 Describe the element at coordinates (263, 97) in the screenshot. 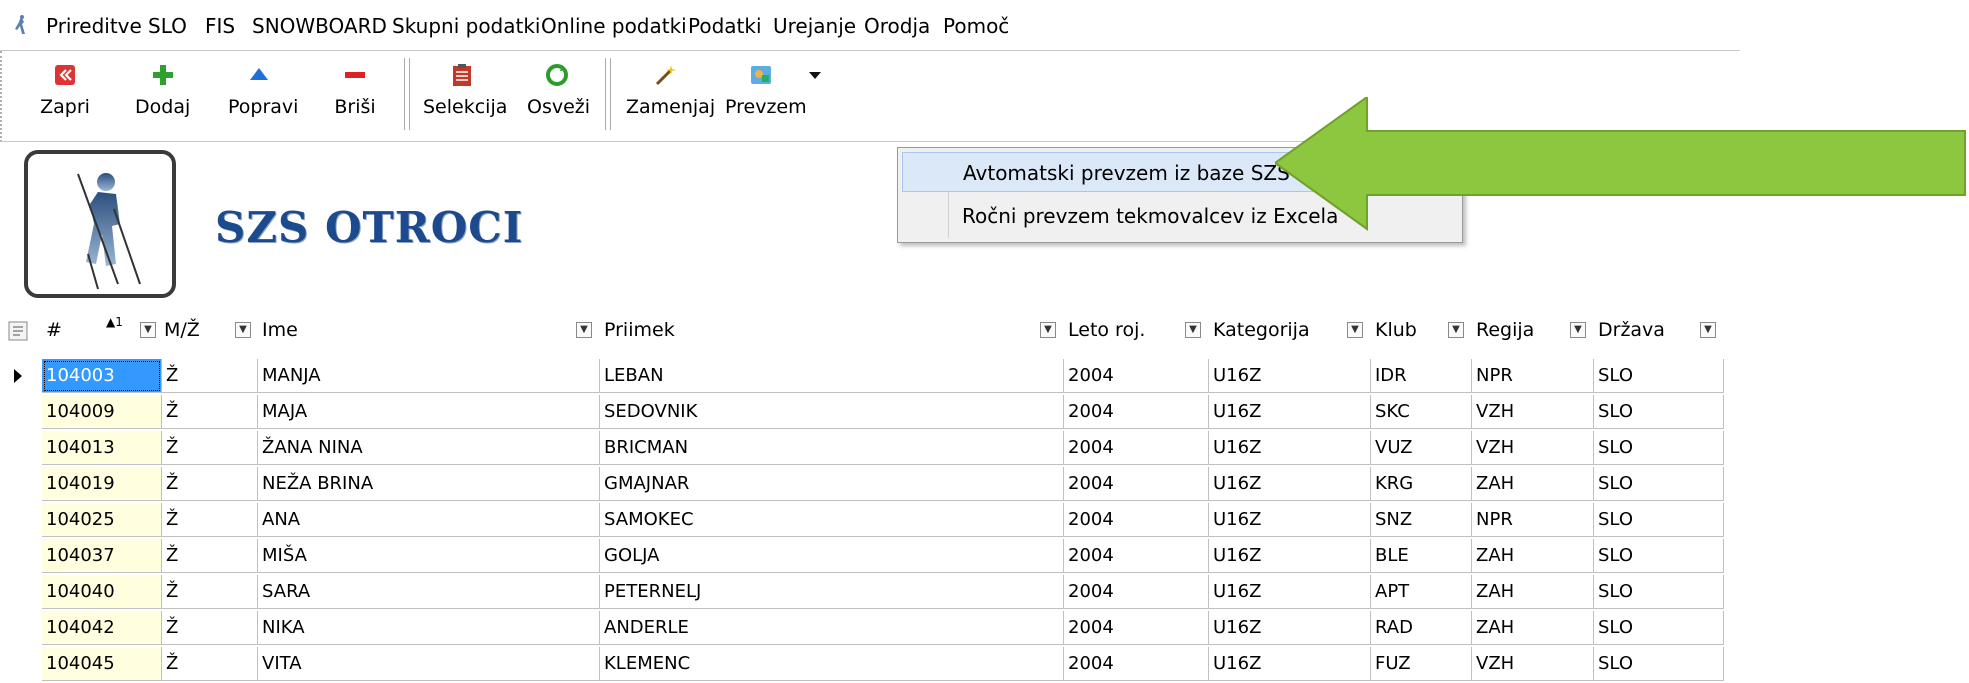

I see `edit-button: Popravi` at that location.